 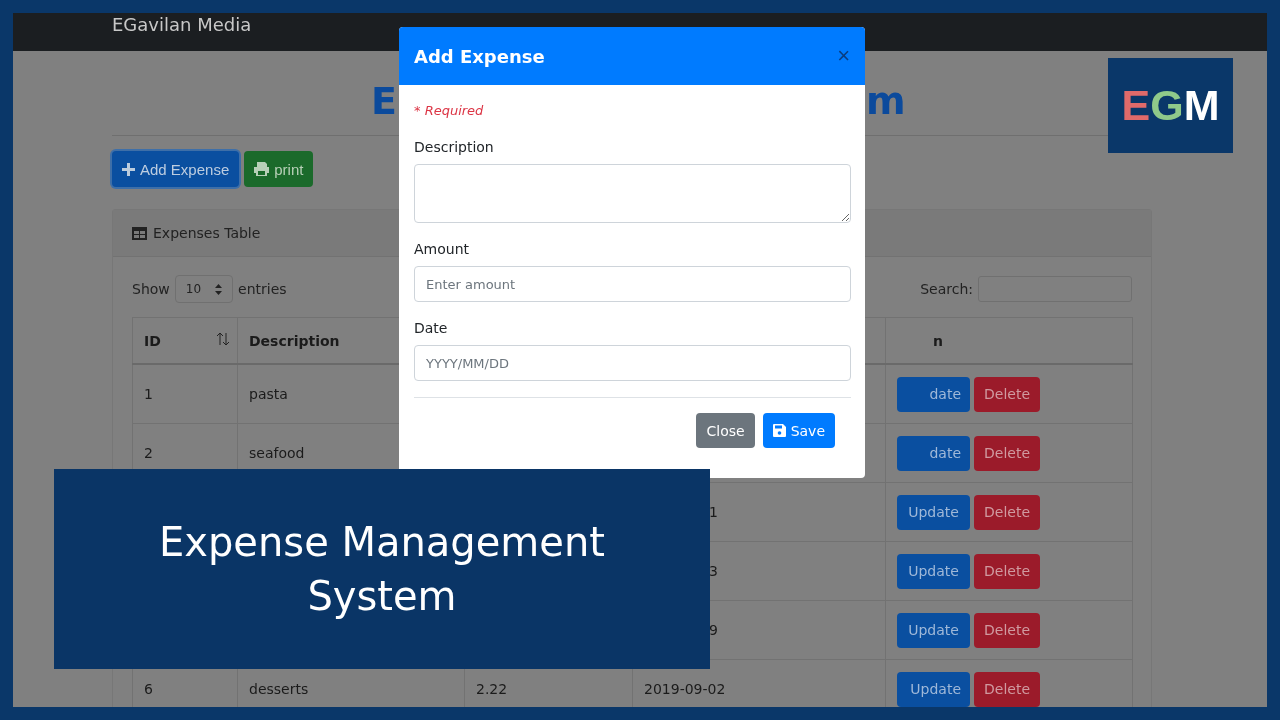 I want to click on table-cell: 9, so click(x=713, y=630).